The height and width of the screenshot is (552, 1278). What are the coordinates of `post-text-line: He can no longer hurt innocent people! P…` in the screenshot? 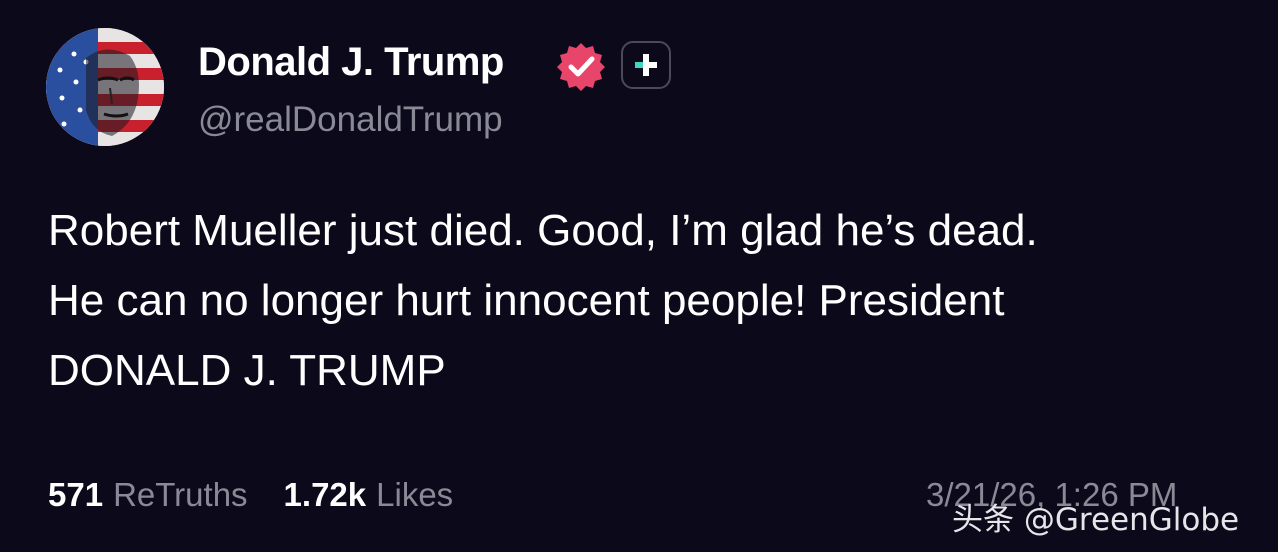 It's located at (526, 300).